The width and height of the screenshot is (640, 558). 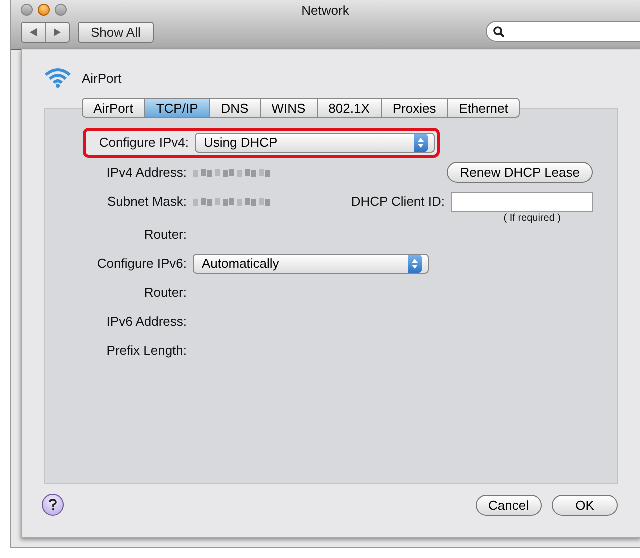 What do you see at coordinates (415, 108) in the screenshot?
I see `tab: Proxies` at bounding box center [415, 108].